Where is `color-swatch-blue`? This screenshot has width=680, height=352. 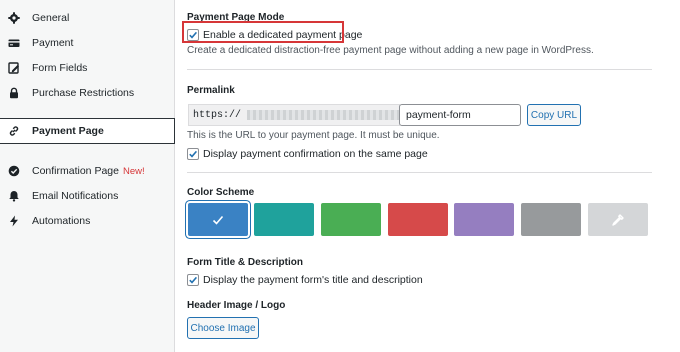 color-swatch-blue is located at coordinates (218, 219).